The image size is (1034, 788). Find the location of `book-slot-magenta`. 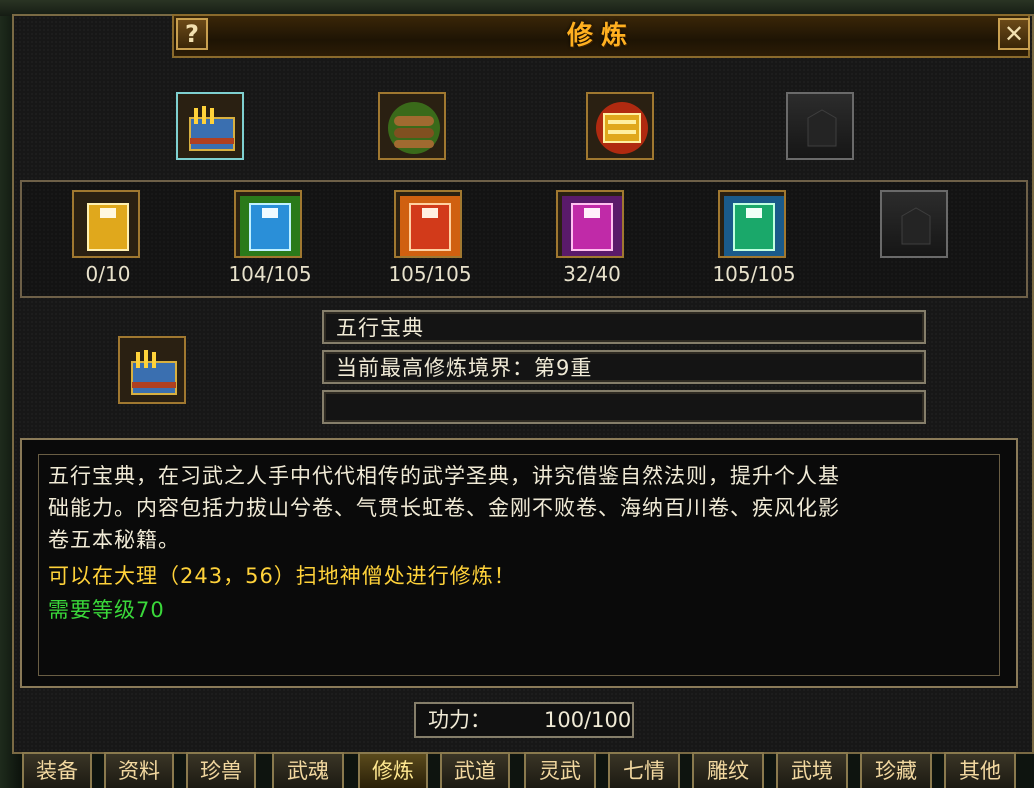

book-slot-magenta is located at coordinates (590, 224).